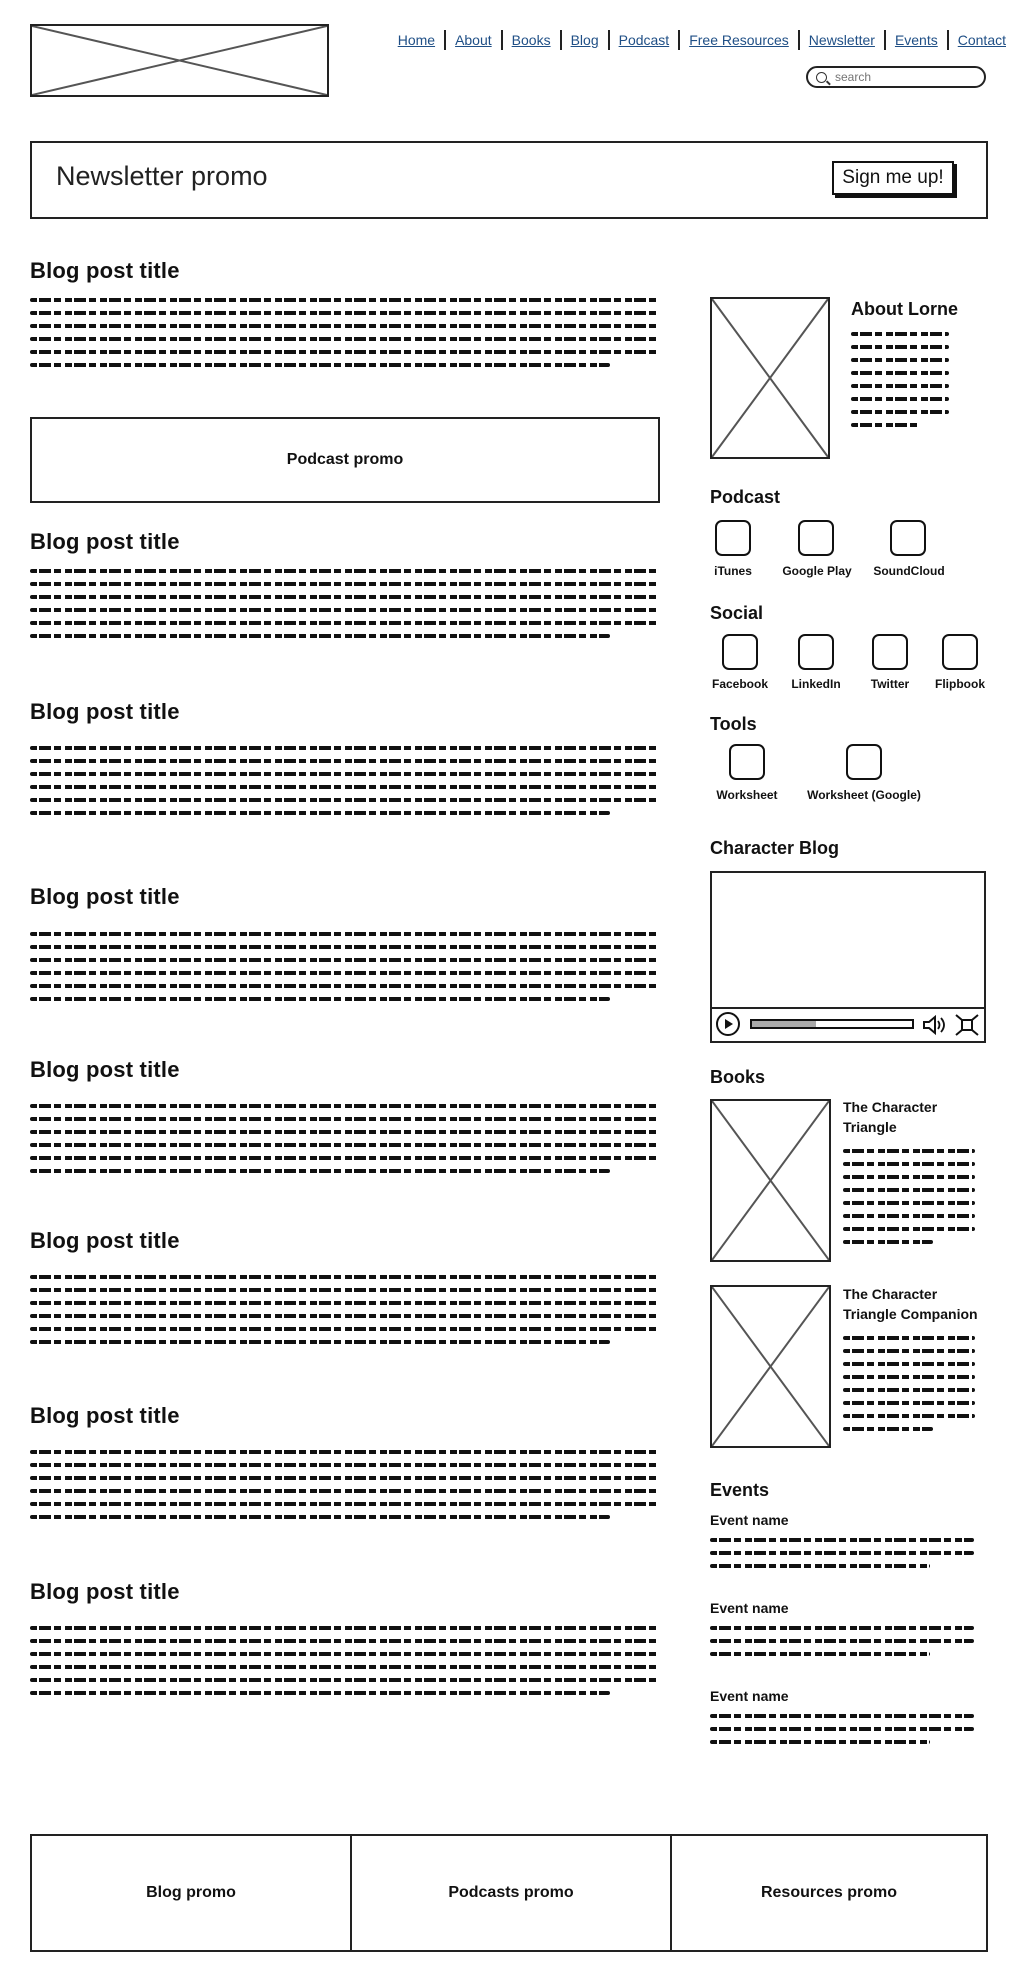 The width and height of the screenshot is (1016, 1973). Describe the element at coordinates (909, 571) in the screenshot. I see `soundcloud-label: SoundCloud` at that location.